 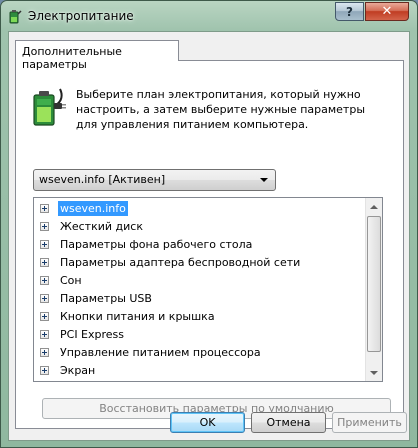 What do you see at coordinates (156, 244) in the screenshot?
I see `tree-item-label: Параметры фона рабочего стола` at bounding box center [156, 244].